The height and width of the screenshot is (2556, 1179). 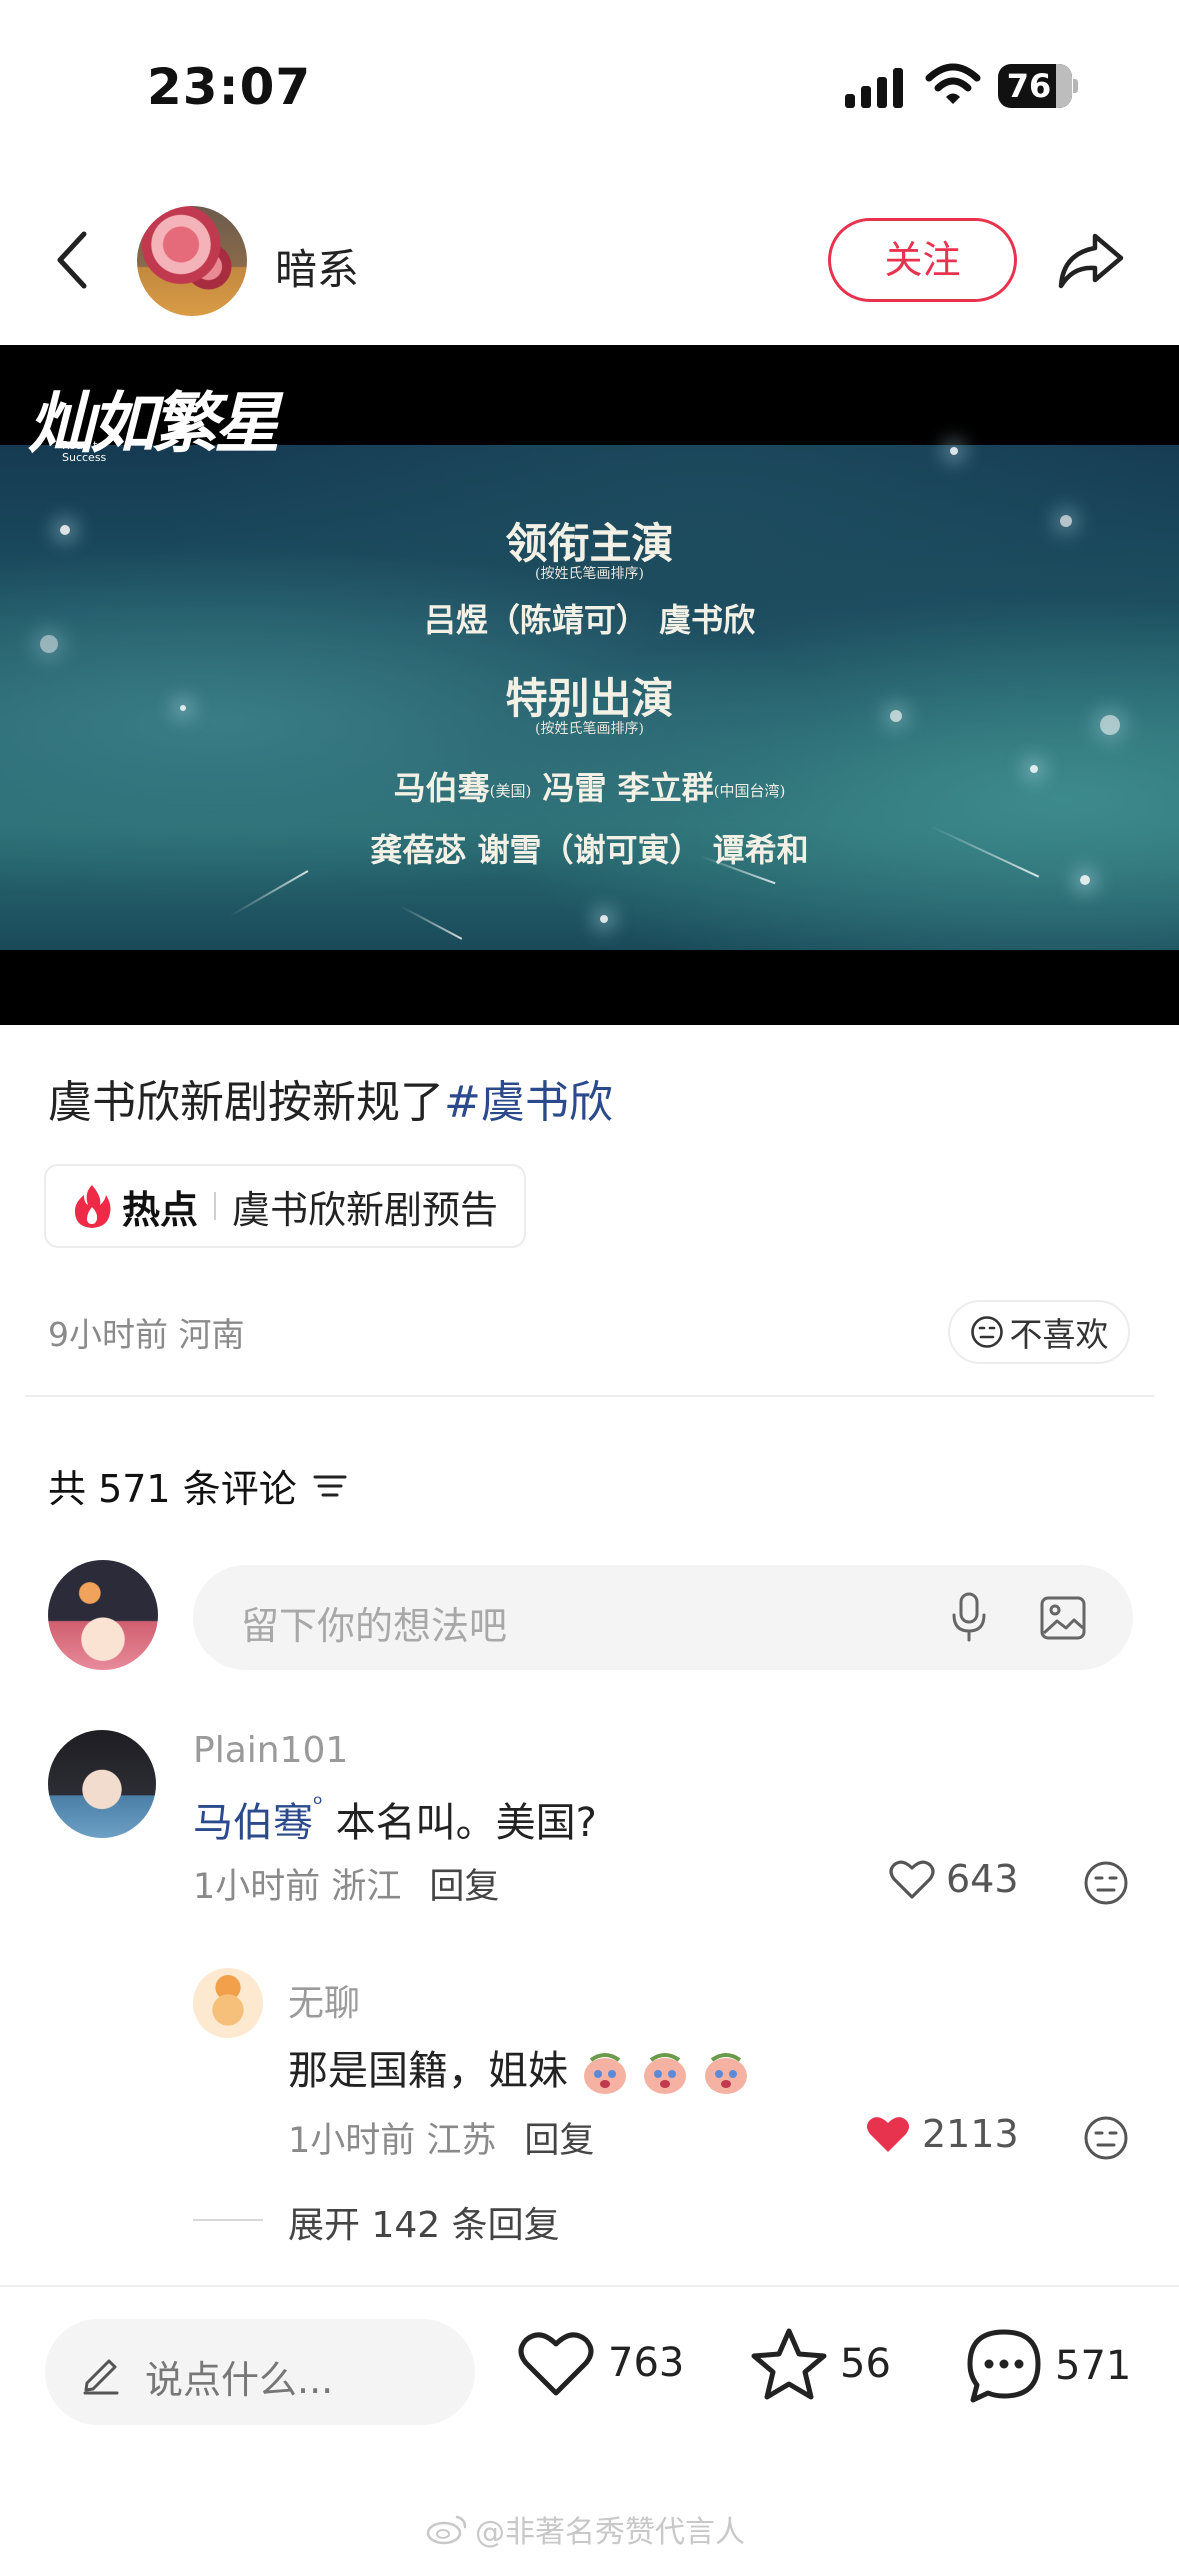 I want to click on comment-count: 共 571 条评论, so click(x=198, y=1485).